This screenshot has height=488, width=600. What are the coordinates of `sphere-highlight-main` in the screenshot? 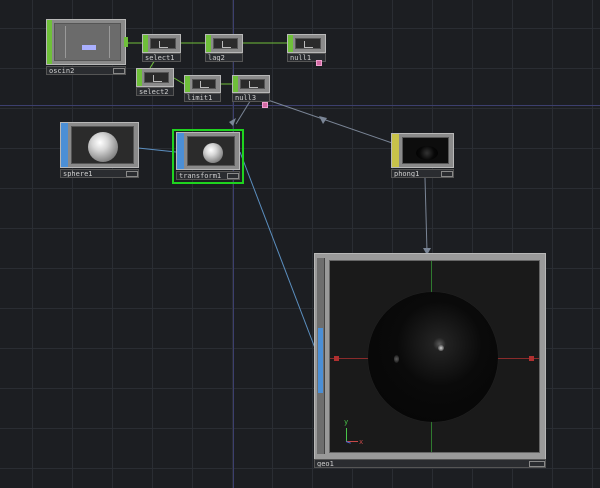 It's located at (441, 348).